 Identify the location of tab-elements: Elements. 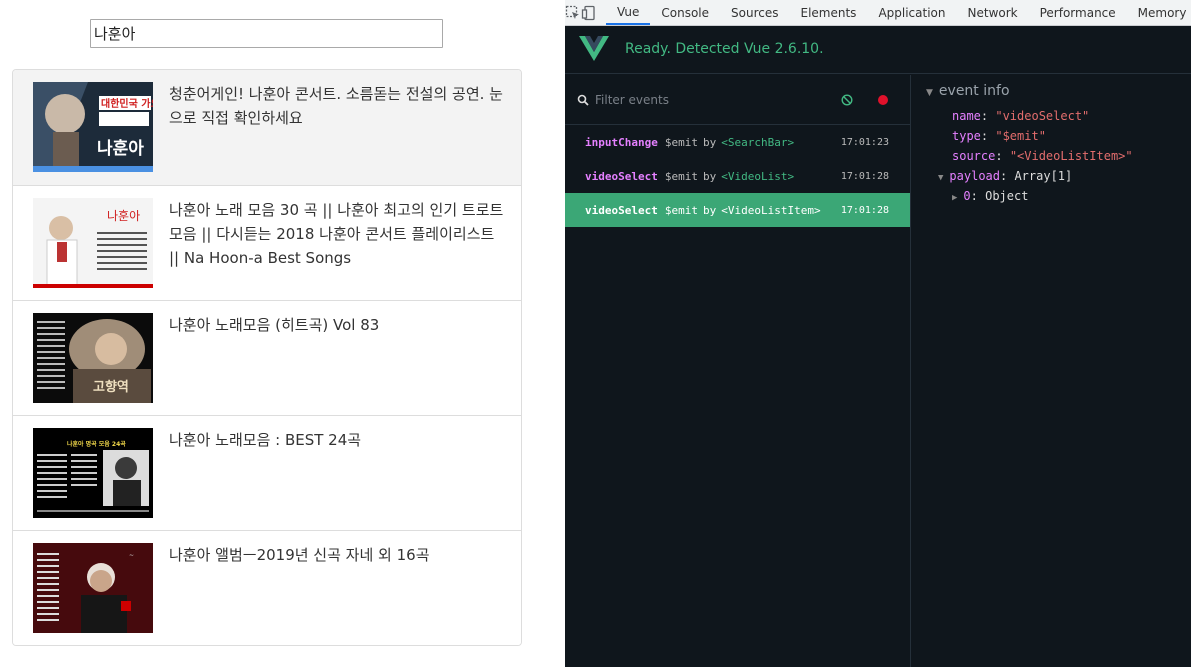
(829, 12).